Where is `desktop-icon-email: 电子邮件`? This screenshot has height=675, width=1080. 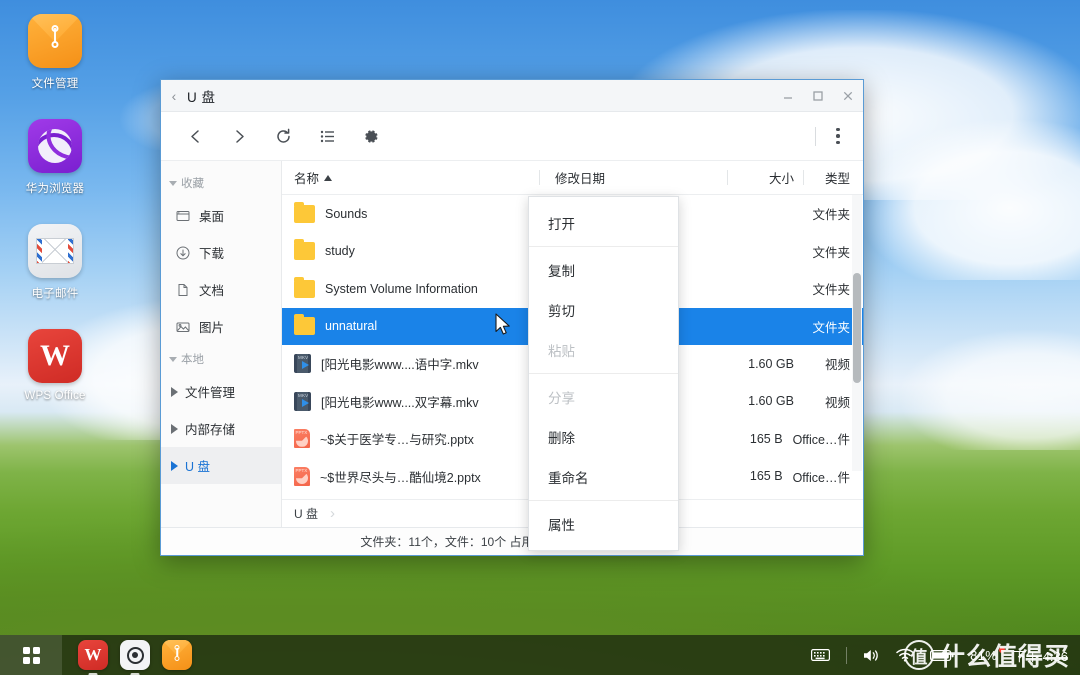
desktop-icon-email: 电子邮件 is located at coordinates (55, 262).